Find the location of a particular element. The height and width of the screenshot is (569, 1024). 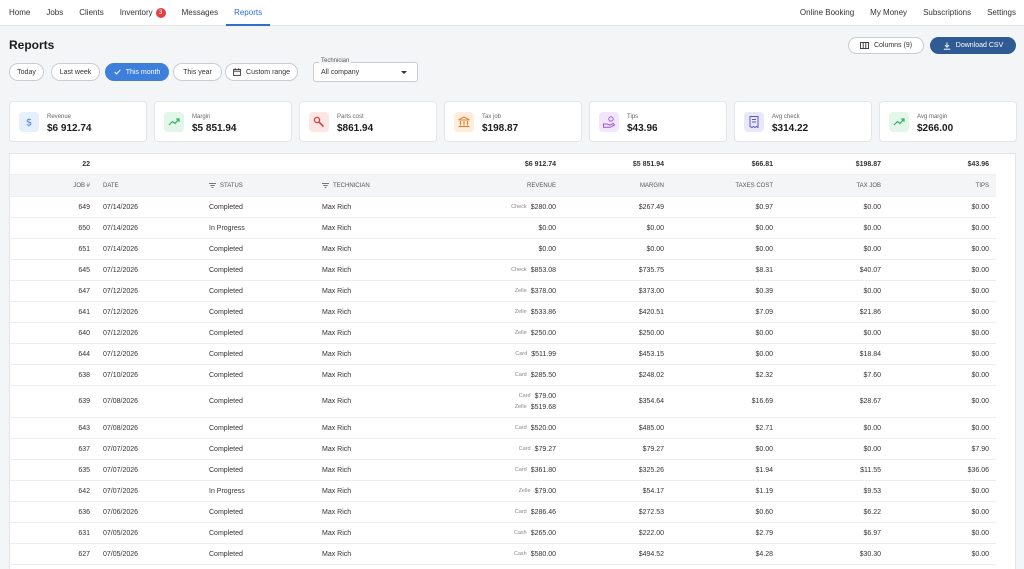

job-number: 643 is located at coordinates (50, 428).